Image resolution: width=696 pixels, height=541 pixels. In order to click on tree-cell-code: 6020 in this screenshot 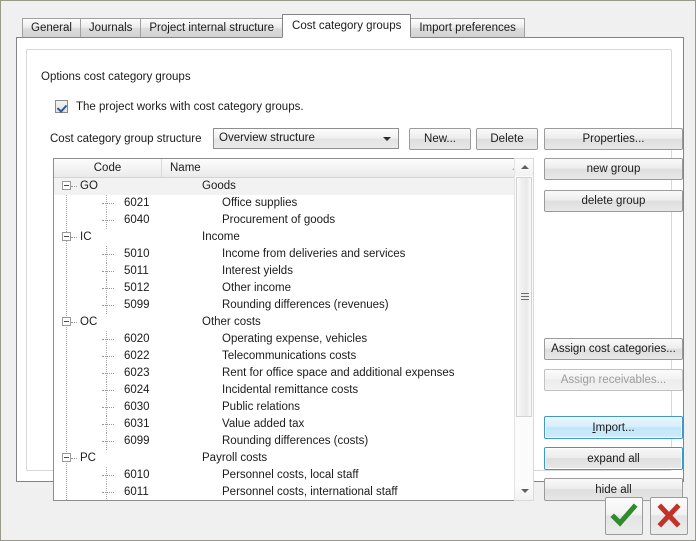, I will do `click(124, 339)`.